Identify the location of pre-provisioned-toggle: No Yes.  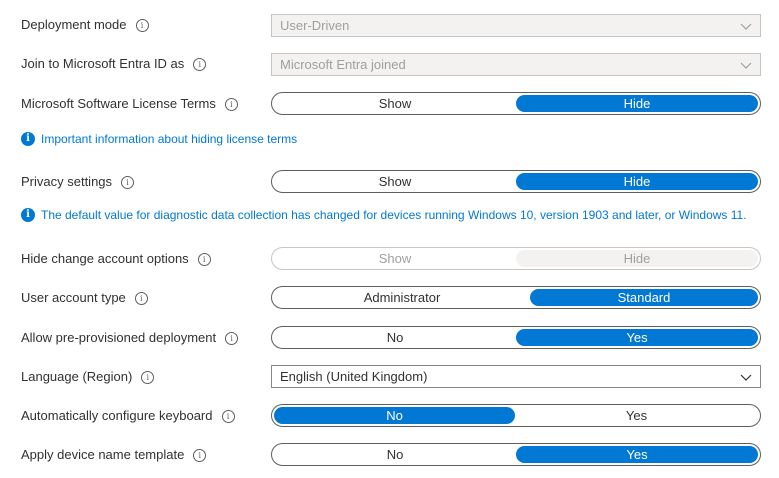
(516, 337).